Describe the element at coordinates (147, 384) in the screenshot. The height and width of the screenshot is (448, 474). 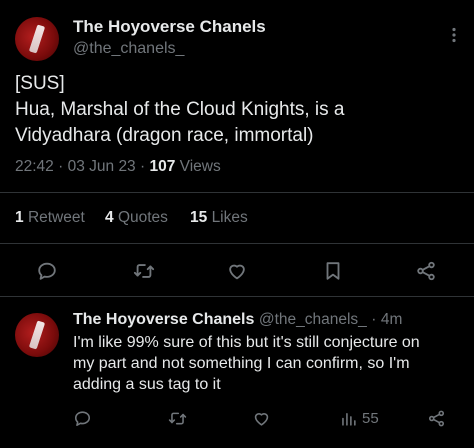
I see `reply-text-line: adding a sus tag to it` at that location.